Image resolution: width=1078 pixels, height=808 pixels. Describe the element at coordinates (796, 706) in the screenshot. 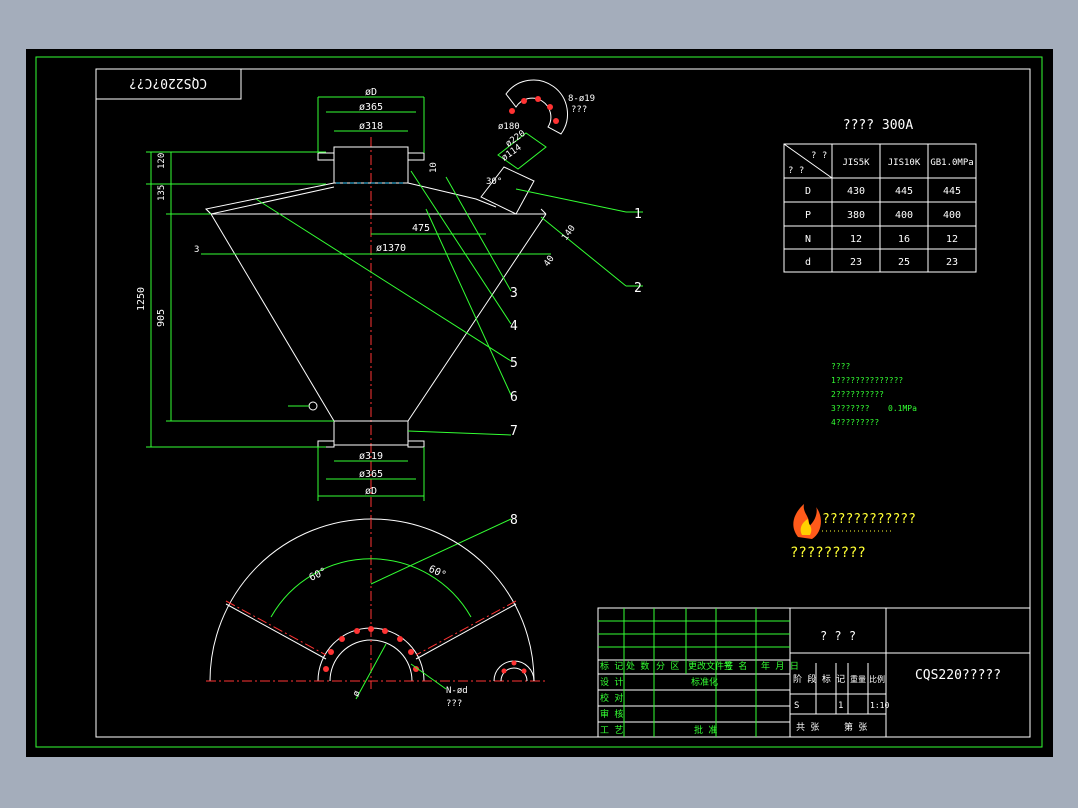

I see `tb-stage-value: S` at that location.